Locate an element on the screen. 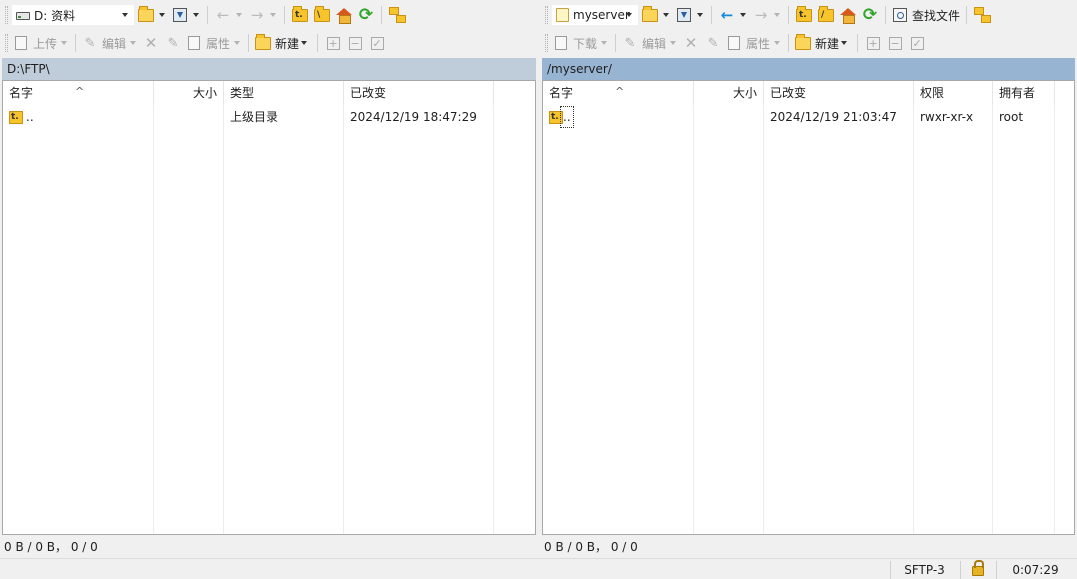 Image resolution: width=1077 pixels, height=579 pixels. local-back-button: ← is located at coordinates (223, 15).